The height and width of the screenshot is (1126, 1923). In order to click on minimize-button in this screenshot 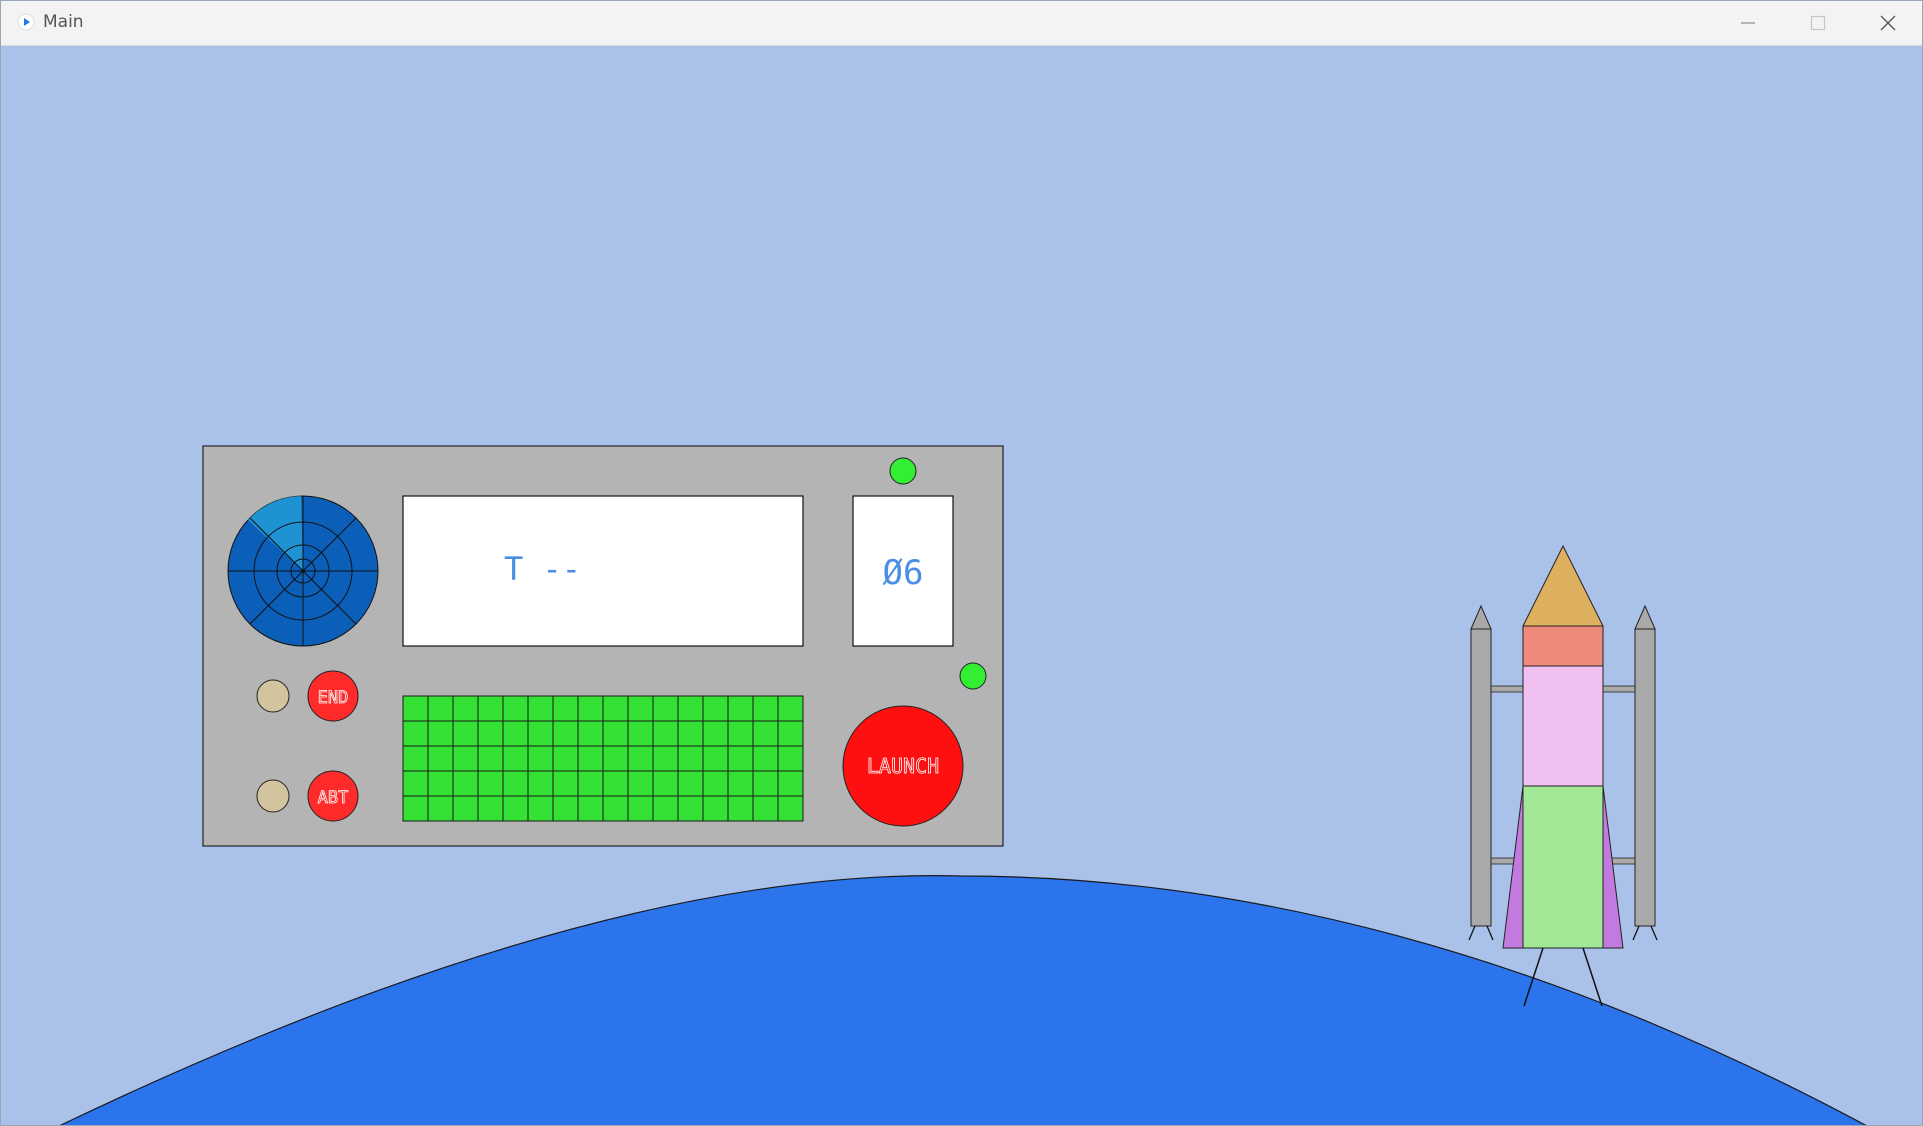, I will do `click(1748, 23)`.